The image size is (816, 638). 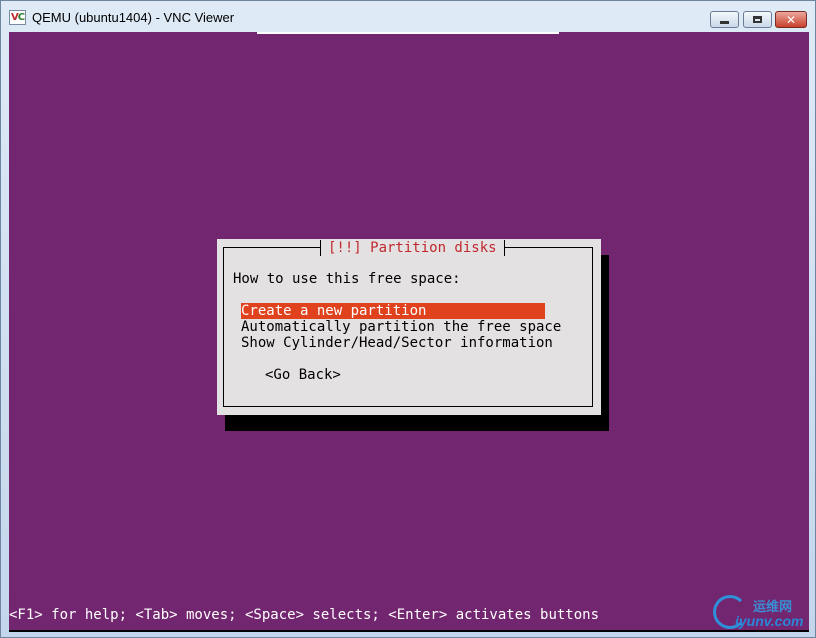 I want to click on vnc-viewer-icon: VC, so click(x=17, y=17).